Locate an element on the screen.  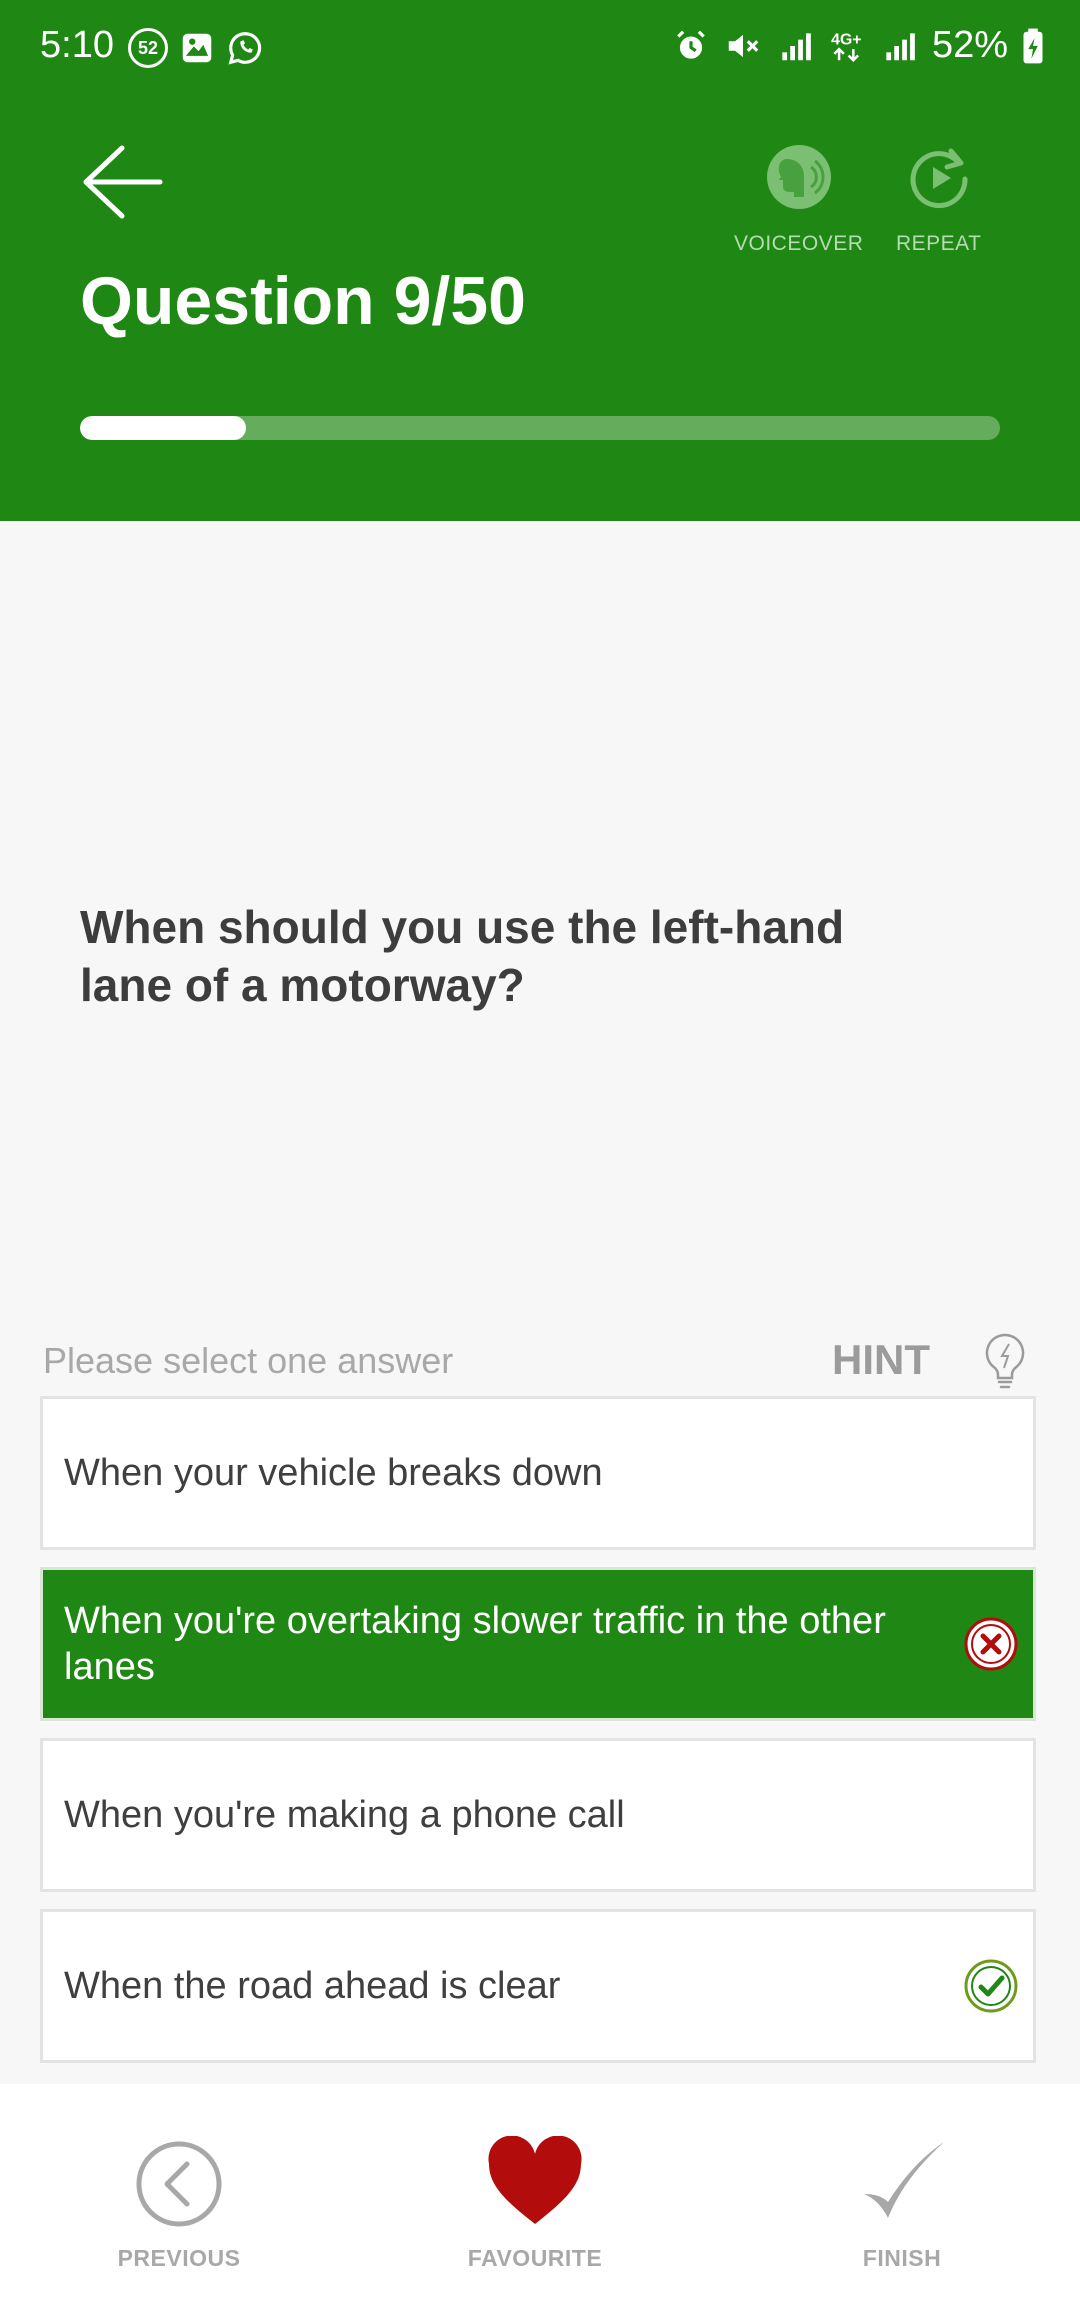
hint-button: HINT is located at coordinates (881, 1360).